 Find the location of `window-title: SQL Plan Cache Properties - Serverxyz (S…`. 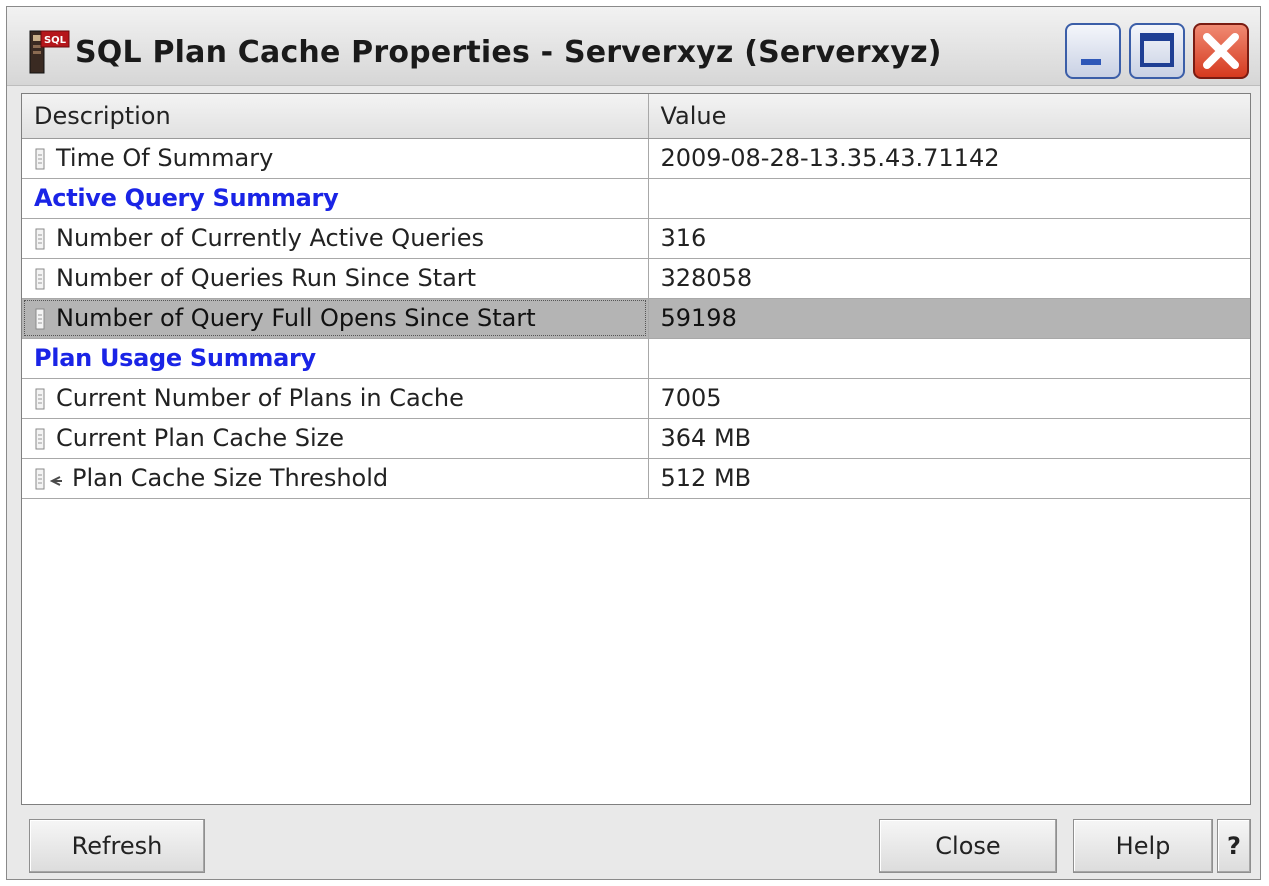

window-title: SQL Plan Cache Properties - Serverxyz (S… is located at coordinates (508, 52).